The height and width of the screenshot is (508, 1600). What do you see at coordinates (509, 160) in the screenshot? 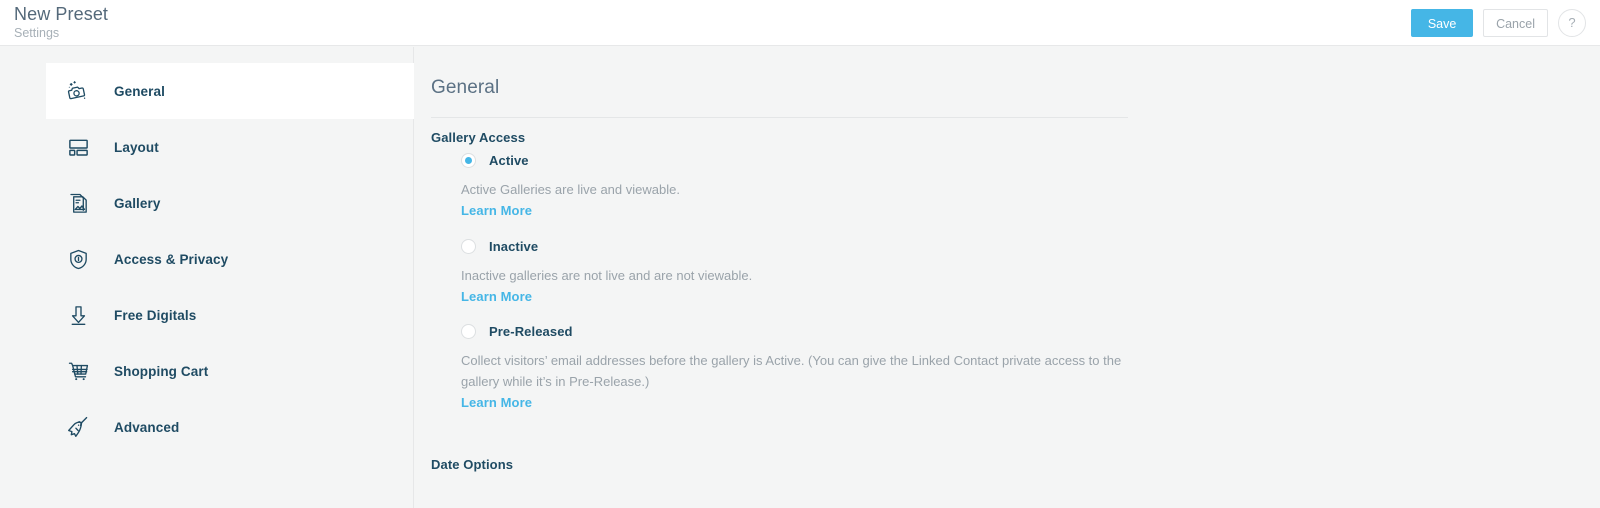
I see `radio-label-active: Active` at bounding box center [509, 160].